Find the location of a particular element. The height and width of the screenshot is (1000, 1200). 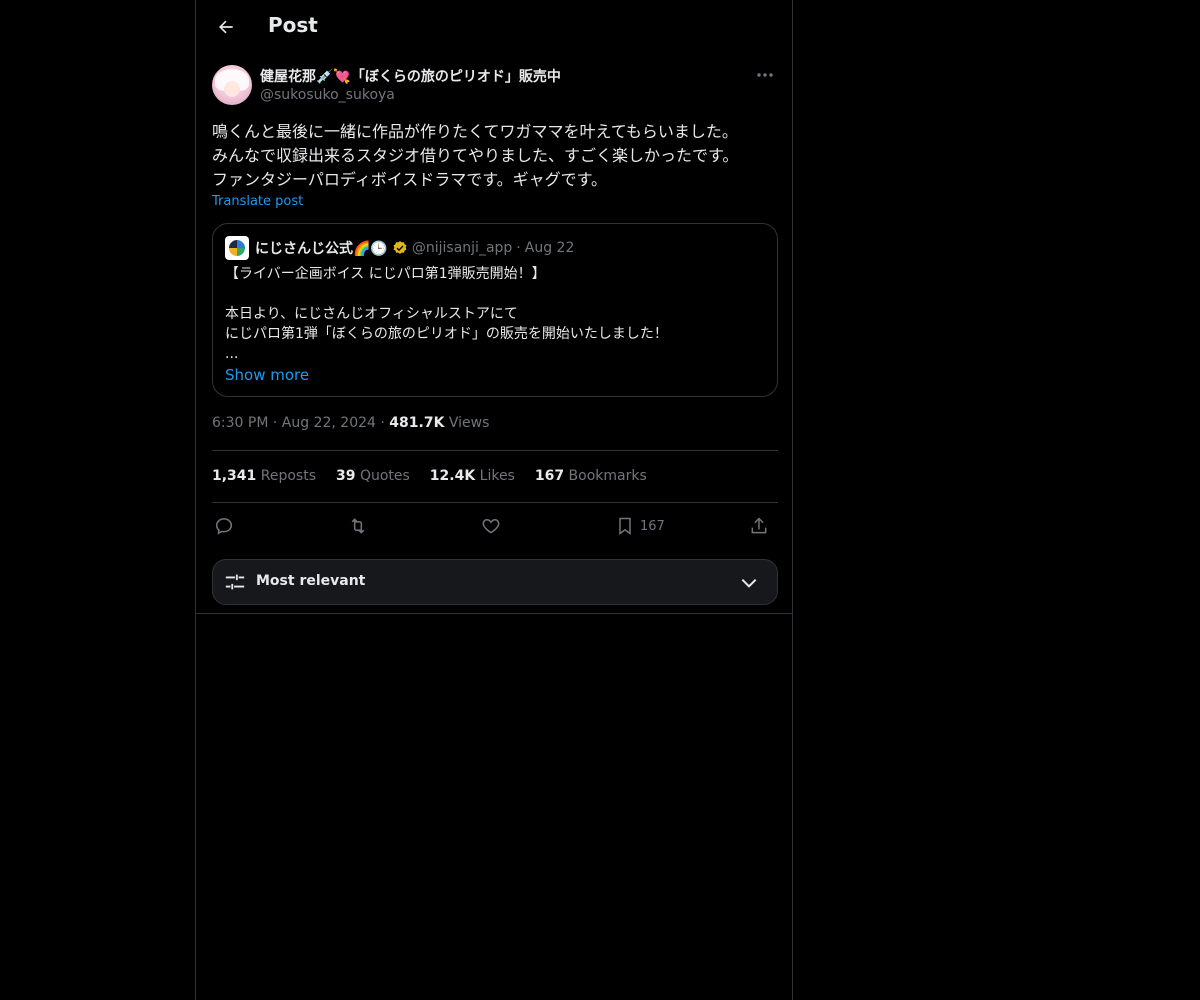

show-more-link: Show more is located at coordinates (267, 375).